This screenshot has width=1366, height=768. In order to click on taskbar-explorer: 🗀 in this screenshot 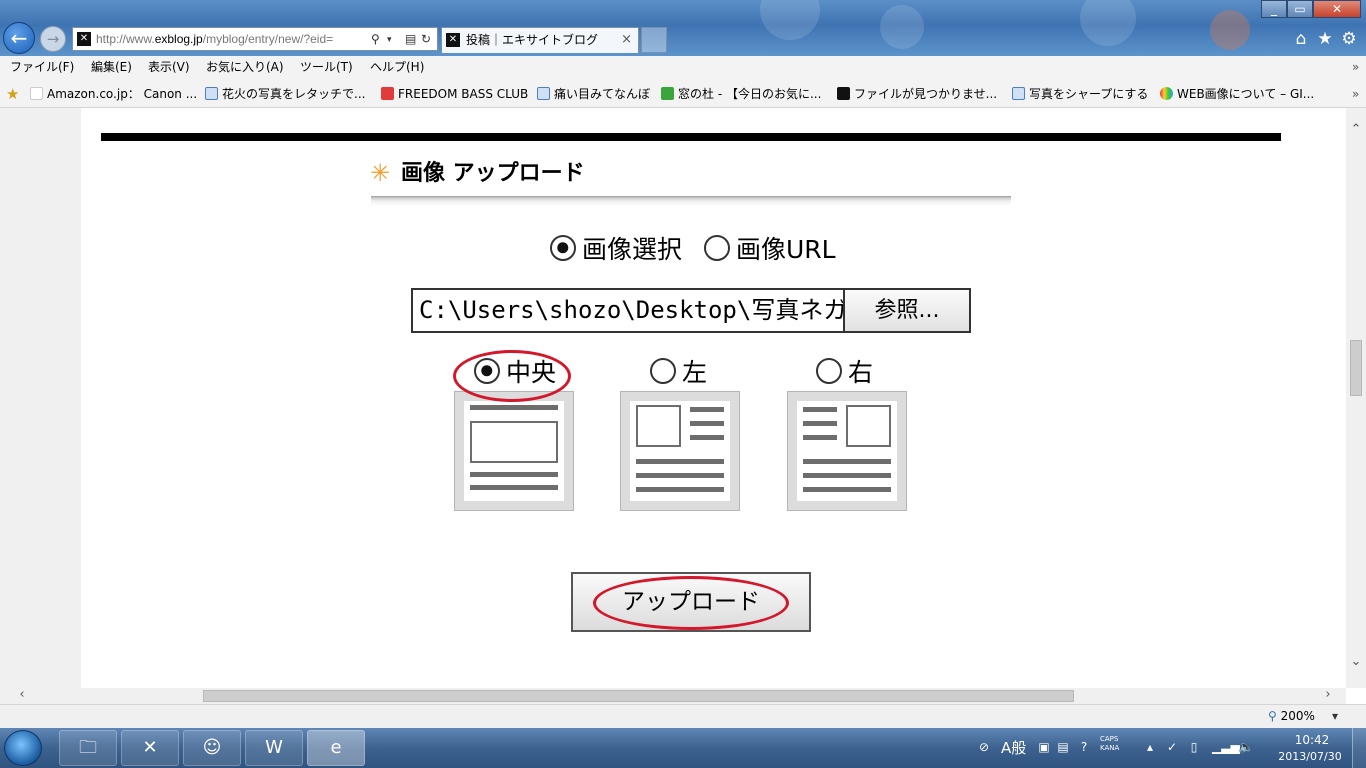, I will do `click(88, 748)`.